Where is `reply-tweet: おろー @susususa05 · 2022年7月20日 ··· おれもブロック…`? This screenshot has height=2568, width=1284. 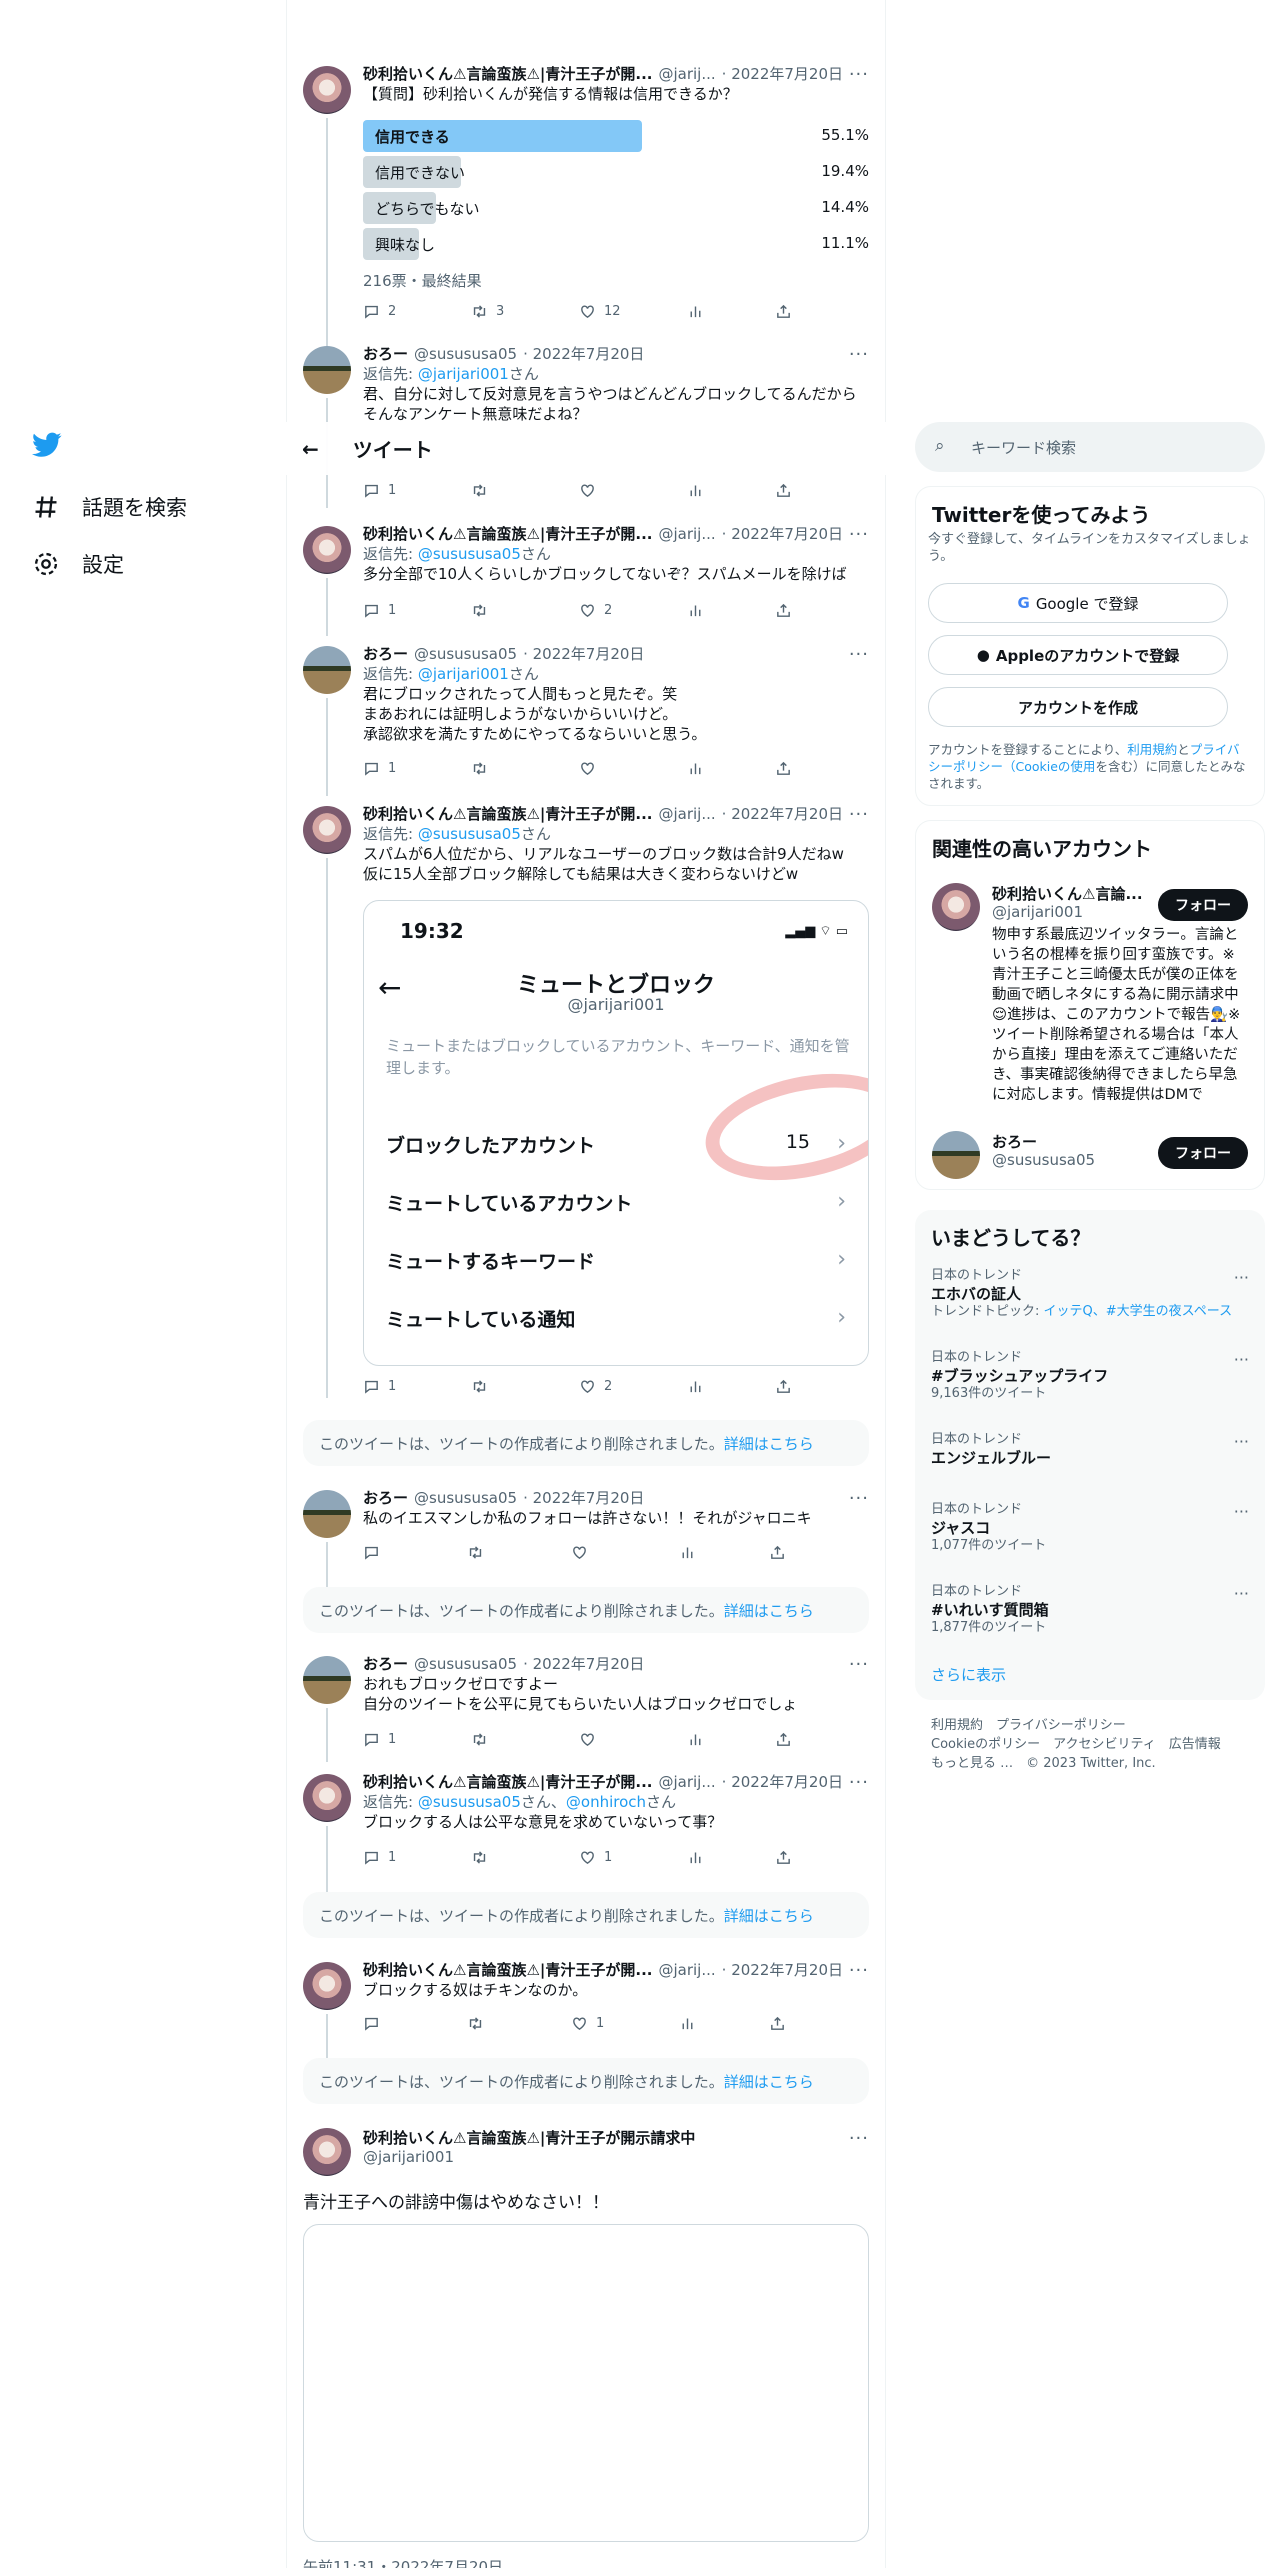 reply-tweet: おろー @susususa05 · 2022年7月20日 ··· おれもブロック… is located at coordinates (586, 1707).